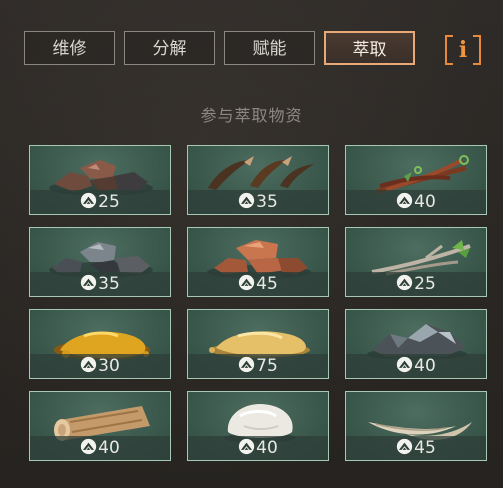  I want to click on info-button: i, so click(463, 50).